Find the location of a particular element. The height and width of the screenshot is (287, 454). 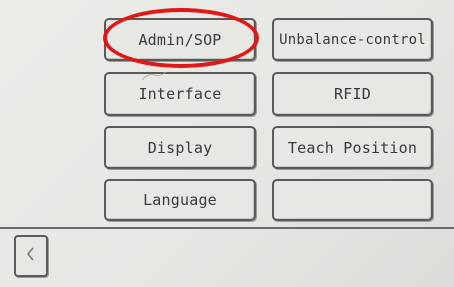

unbalance-control-label: Unbalance-control is located at coordinates (352, 39).